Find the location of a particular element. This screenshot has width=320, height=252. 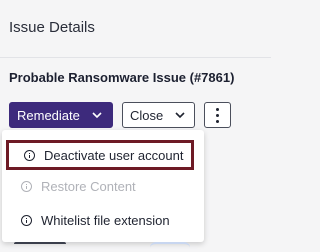

partial-underlying-text is located at coordinates (40, 247).